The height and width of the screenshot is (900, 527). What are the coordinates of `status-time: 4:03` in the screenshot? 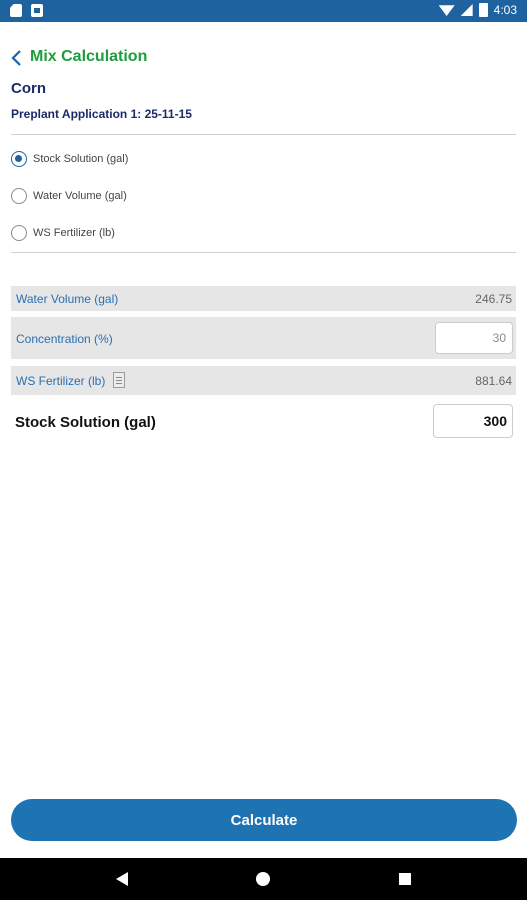 It's located at (505, 10).